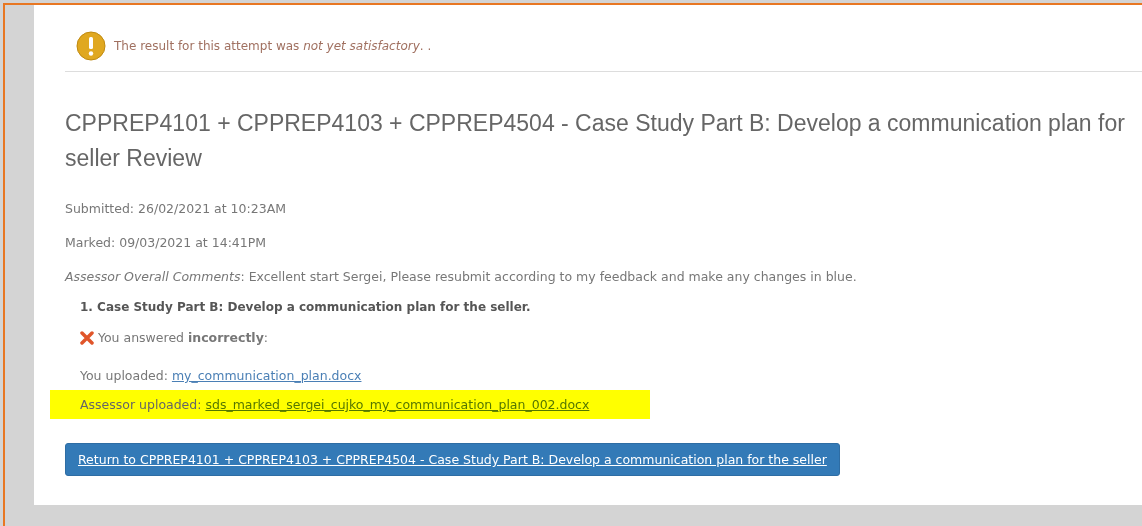 This screenshot has height=526, width=1142. What do you see at coordinates (273, 46) in the screenshot?
I see `alert-message: The result for this attempt was not yet satisfactory. .` at bounding box center [273, 46].